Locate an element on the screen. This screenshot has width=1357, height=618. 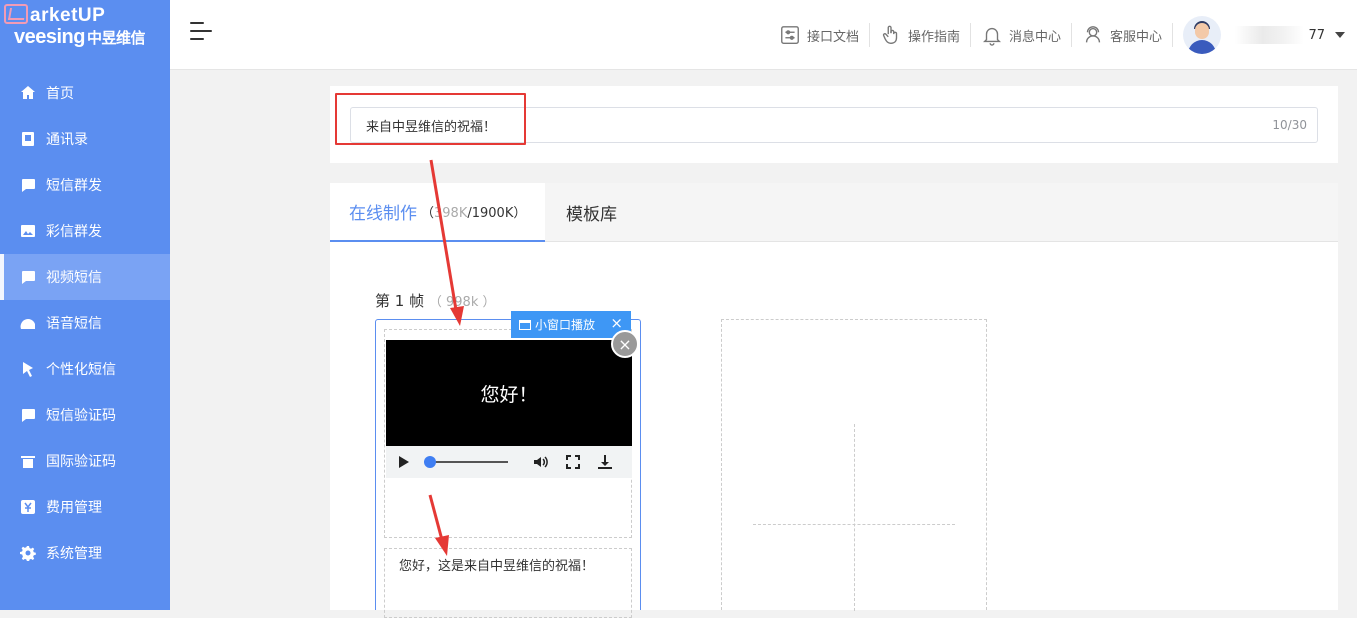
international-icon is located at coordinates (28, 461).